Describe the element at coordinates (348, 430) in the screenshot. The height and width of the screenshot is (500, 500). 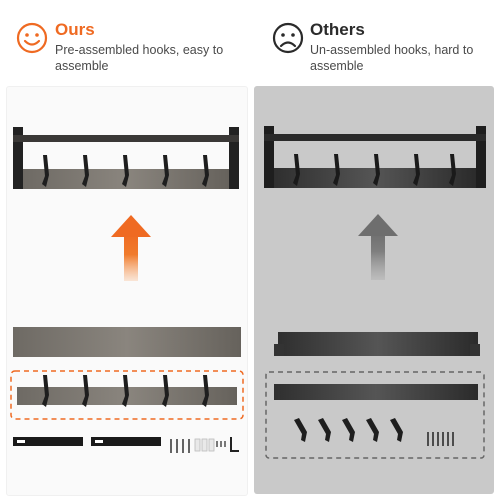
I see `loose-hooks` at that location.